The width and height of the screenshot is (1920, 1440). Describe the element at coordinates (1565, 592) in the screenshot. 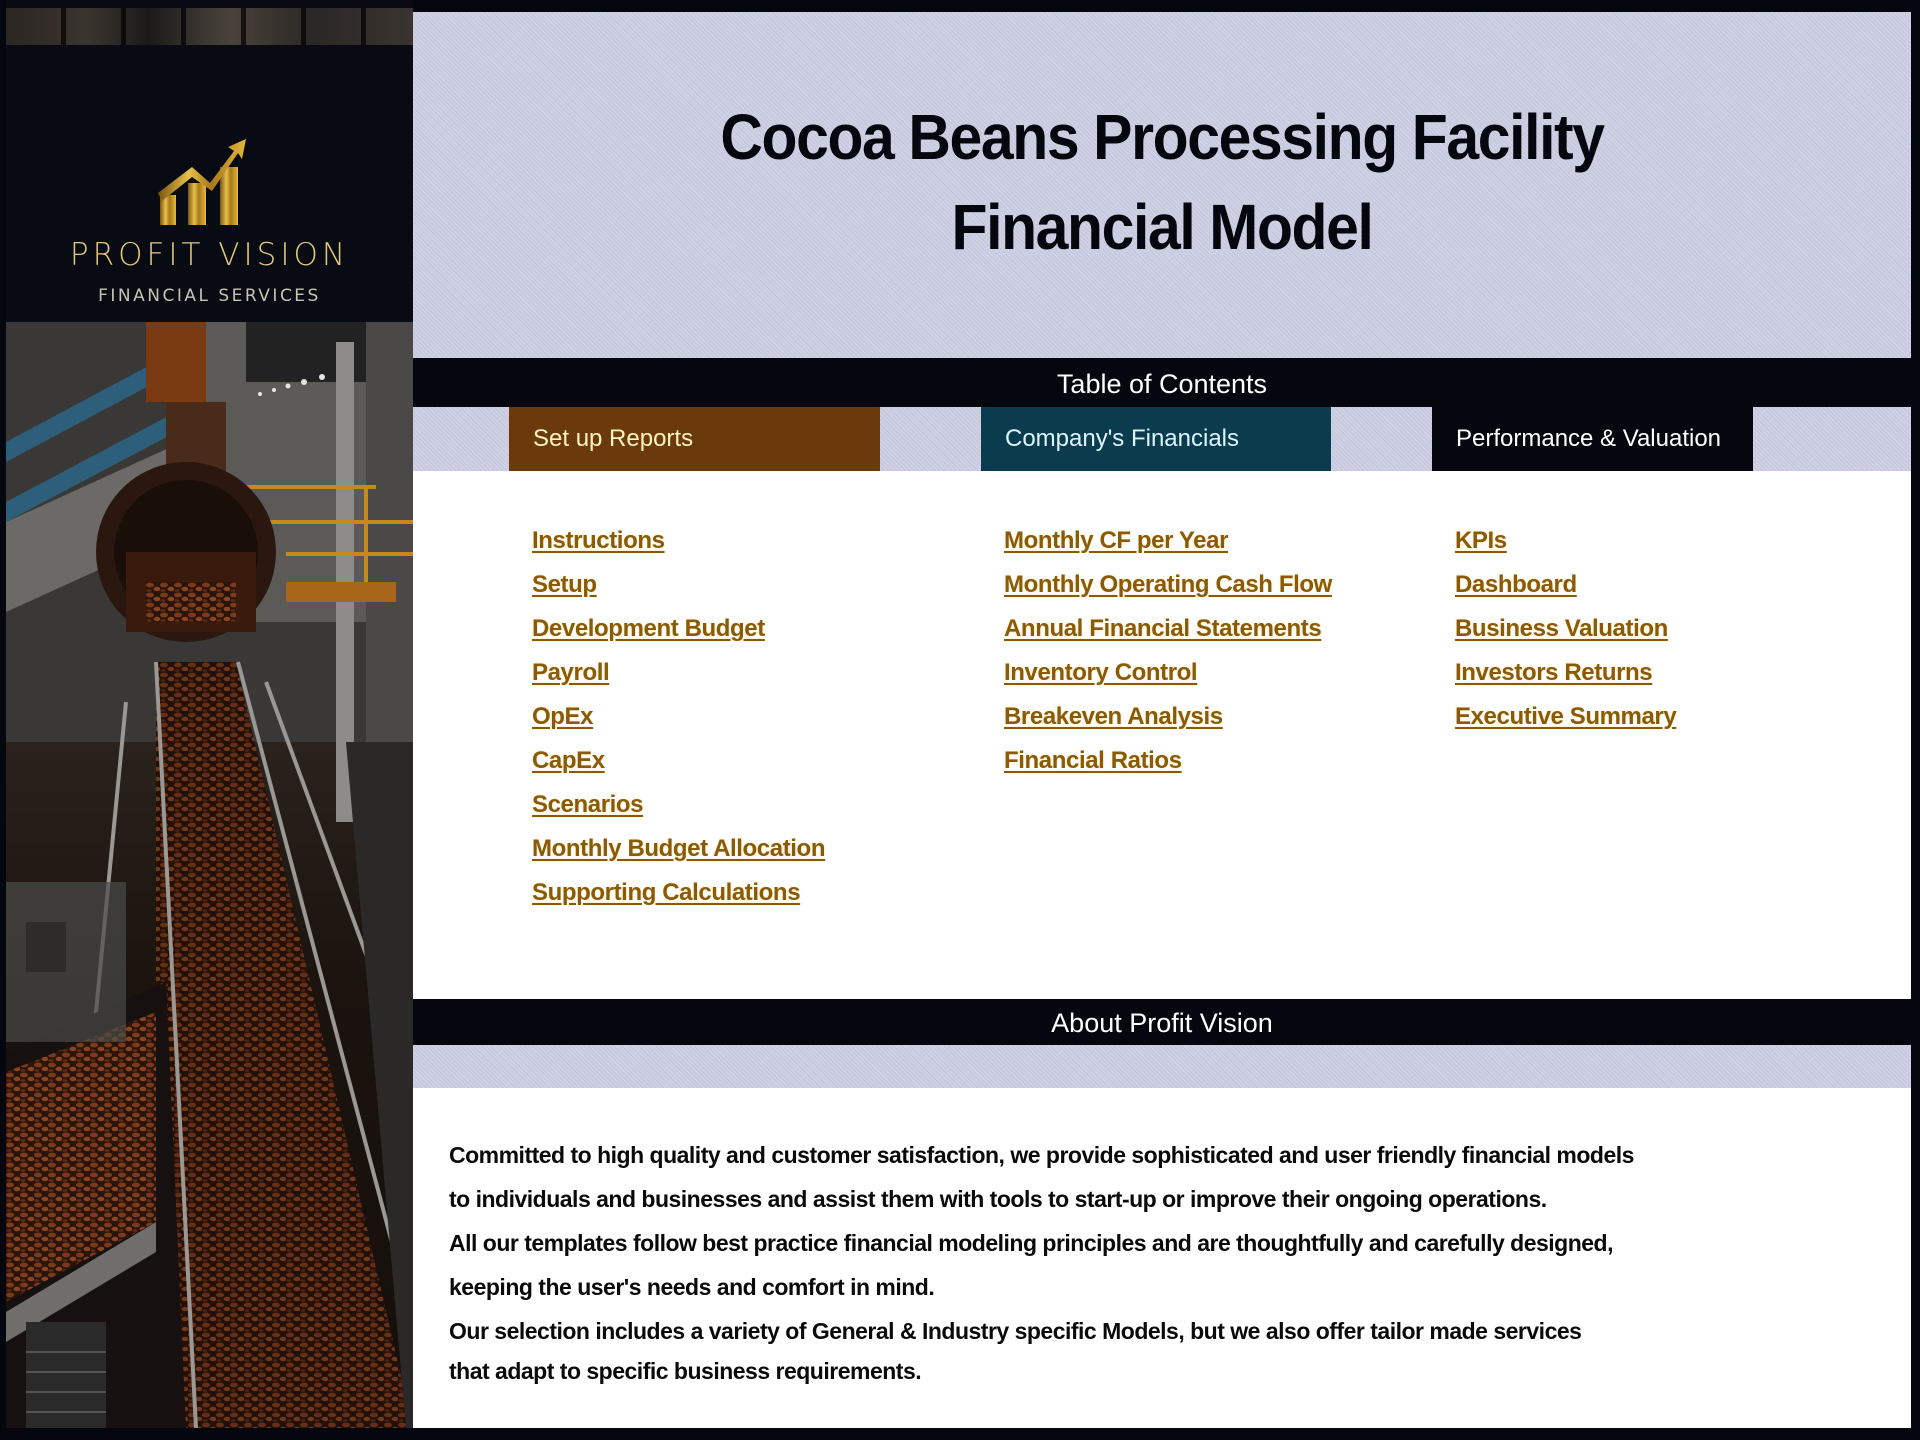

I see `link-dashboard: Dashboard` at that location.